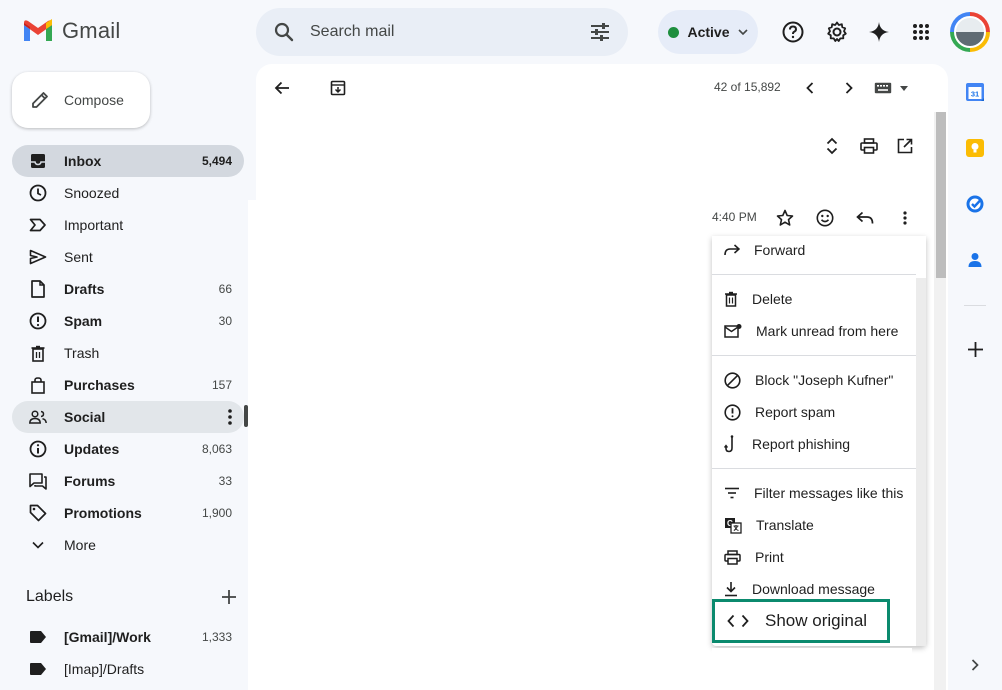 The width and height of the screenshot is (1002, 690). What do you see at coordinates (128, 257) in the screenshot?
I see `sidebar-item-sent: Sent` at bounding box center [128, 257].